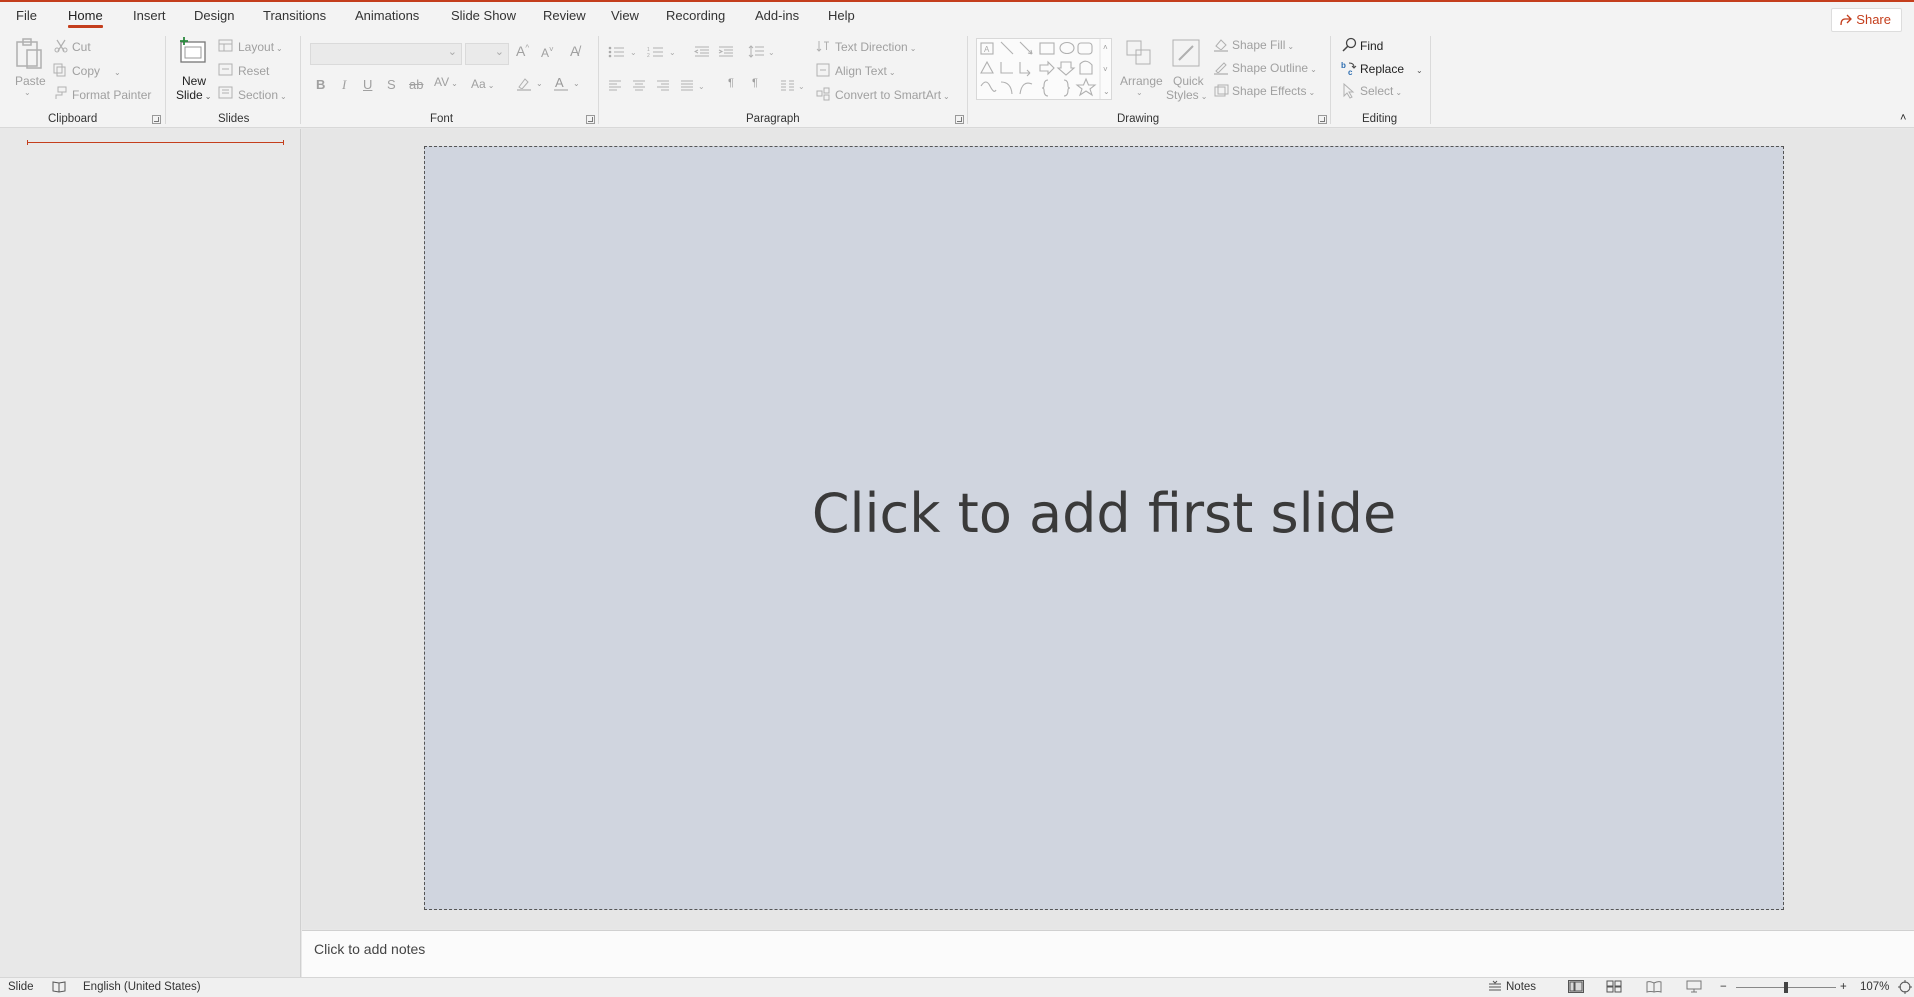 Image resolution: width=1914 pixels, height=997 pixels. What do you see at coordinates (189, 95) in the screenshot?
I see `new-slide-label-line2: Slide` at bounding box center [189, 95].